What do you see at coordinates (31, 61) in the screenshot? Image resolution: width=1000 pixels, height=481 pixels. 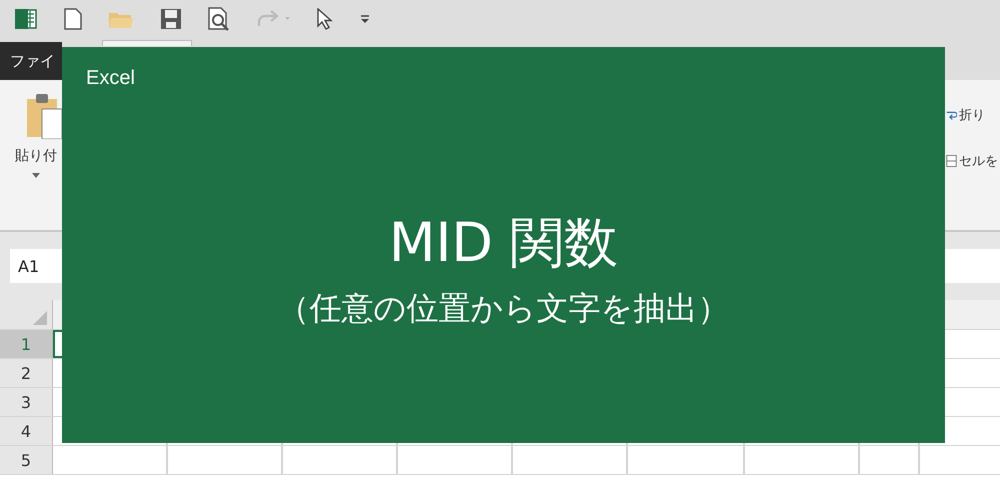 I see `file-tab: ファイ` at bounding box center [31, 61].